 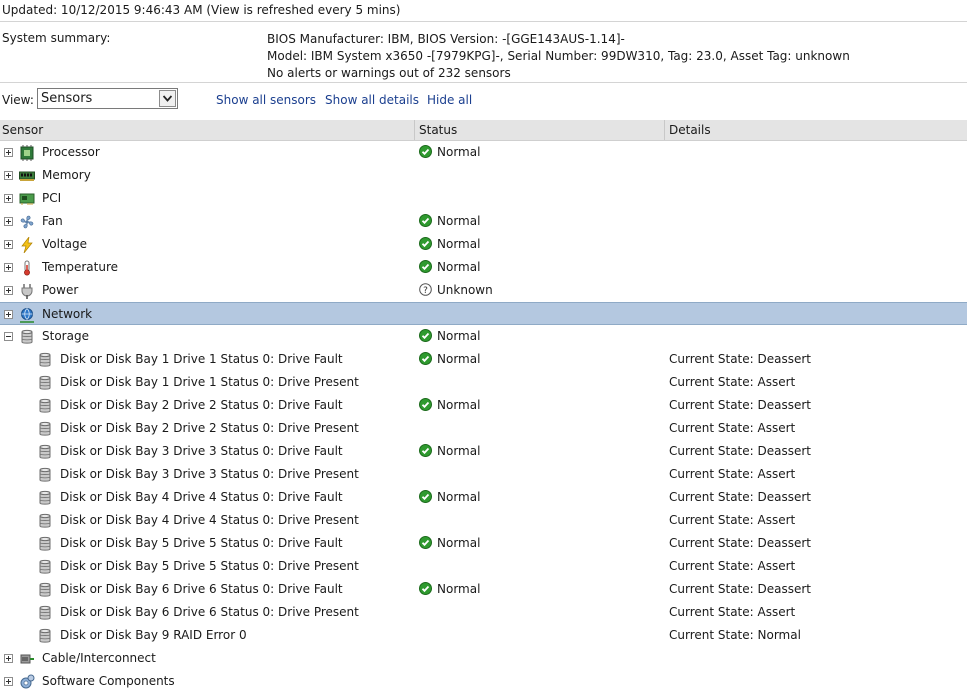 I want to click on software-icon, so click(x=27, y=682).